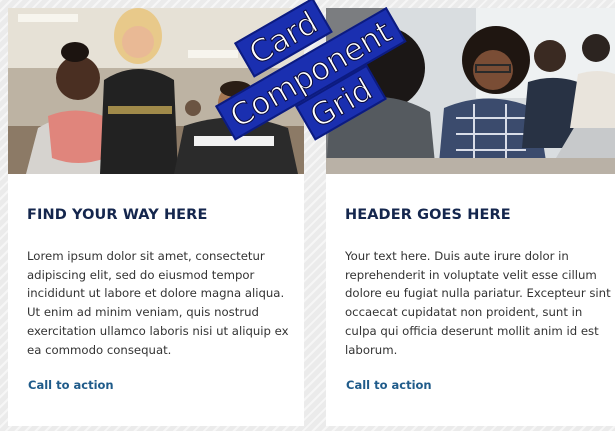  What do you see at coordinates (117, 215) in the screenshot?
I see `card-title: FIND YOUR WAY HERE` at bounding box center [117, 215].